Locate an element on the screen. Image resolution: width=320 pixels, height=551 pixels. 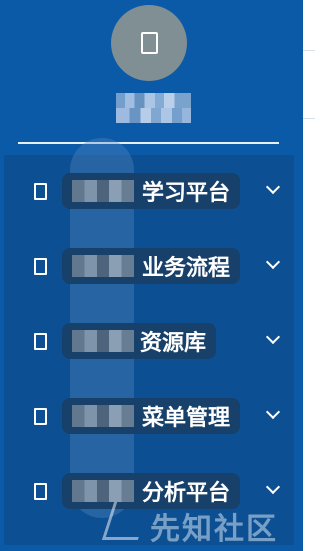
username-redacted is located at coordinates (153, 108).